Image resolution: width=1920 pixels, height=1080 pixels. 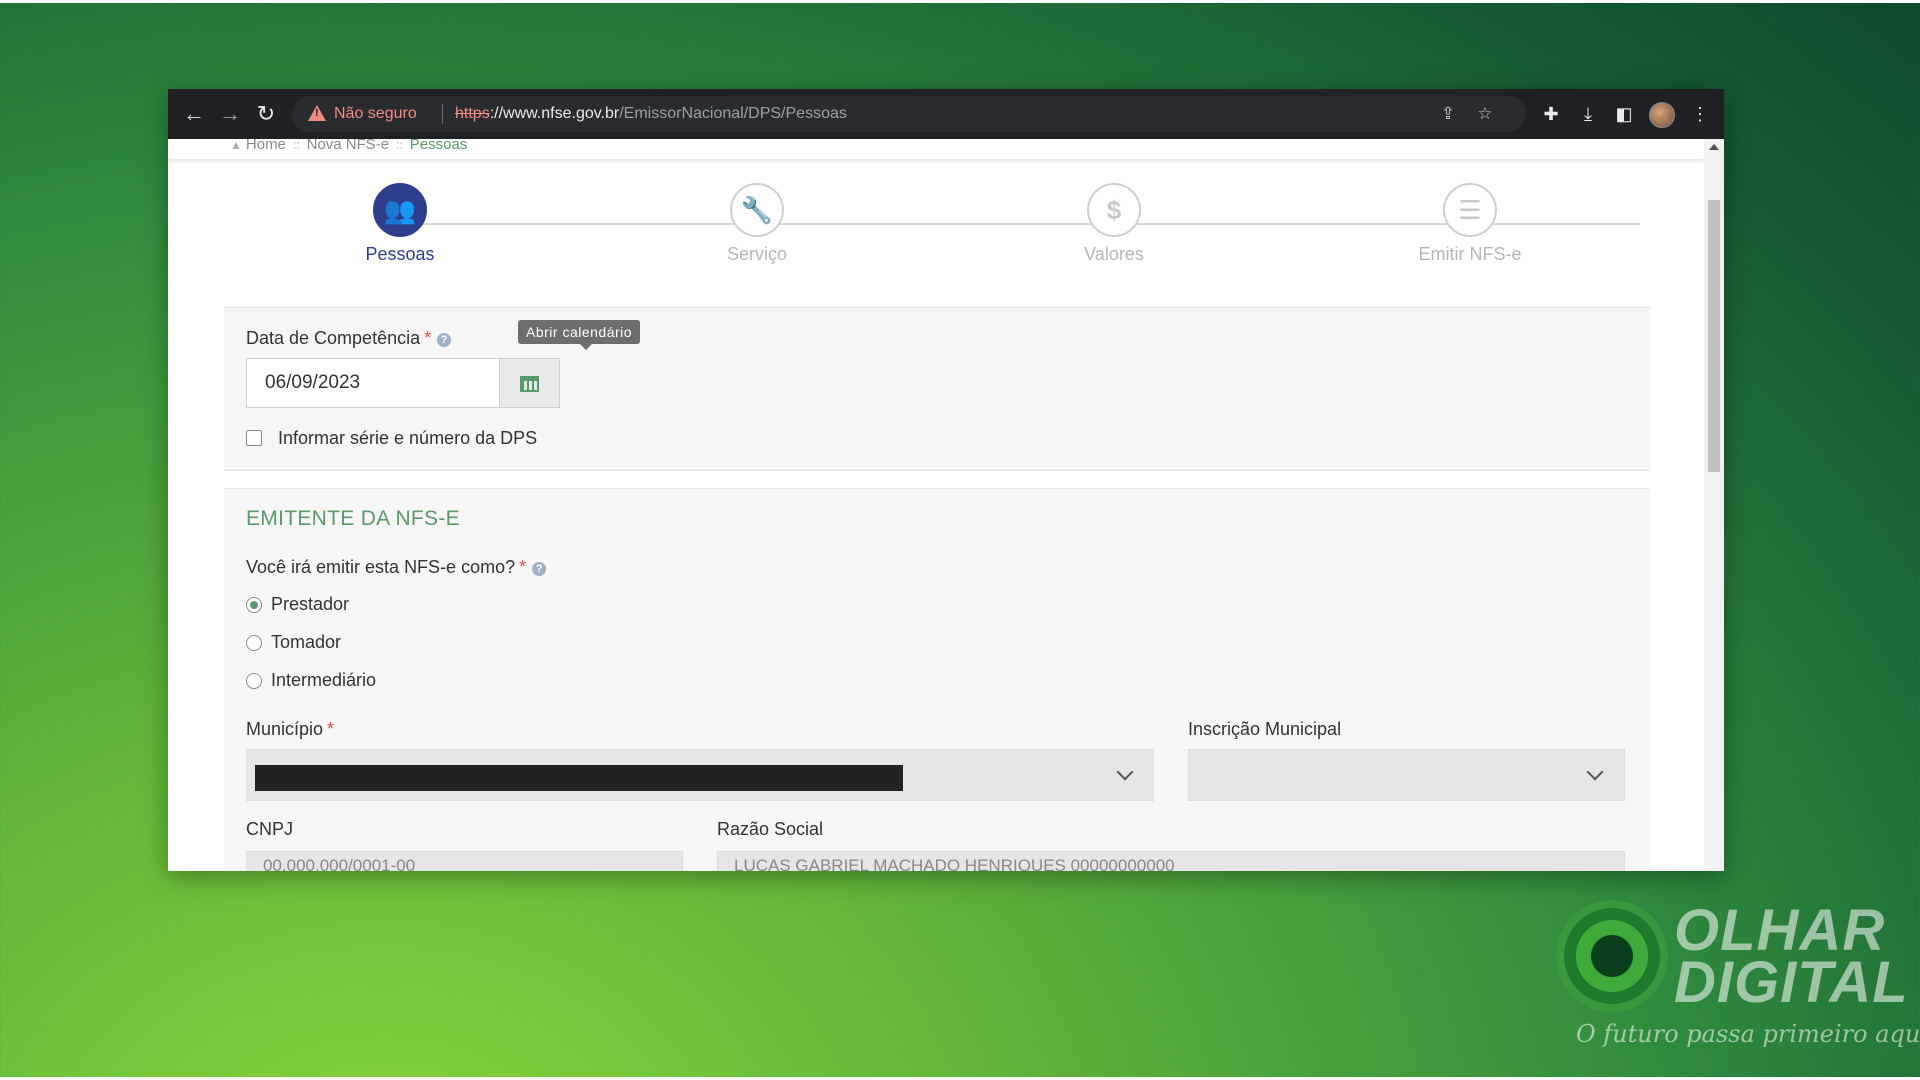 I want to click on breadcrumb: ▲ Home:: Nova NFS-e:: Pessoas, so click(x=348, y=146).